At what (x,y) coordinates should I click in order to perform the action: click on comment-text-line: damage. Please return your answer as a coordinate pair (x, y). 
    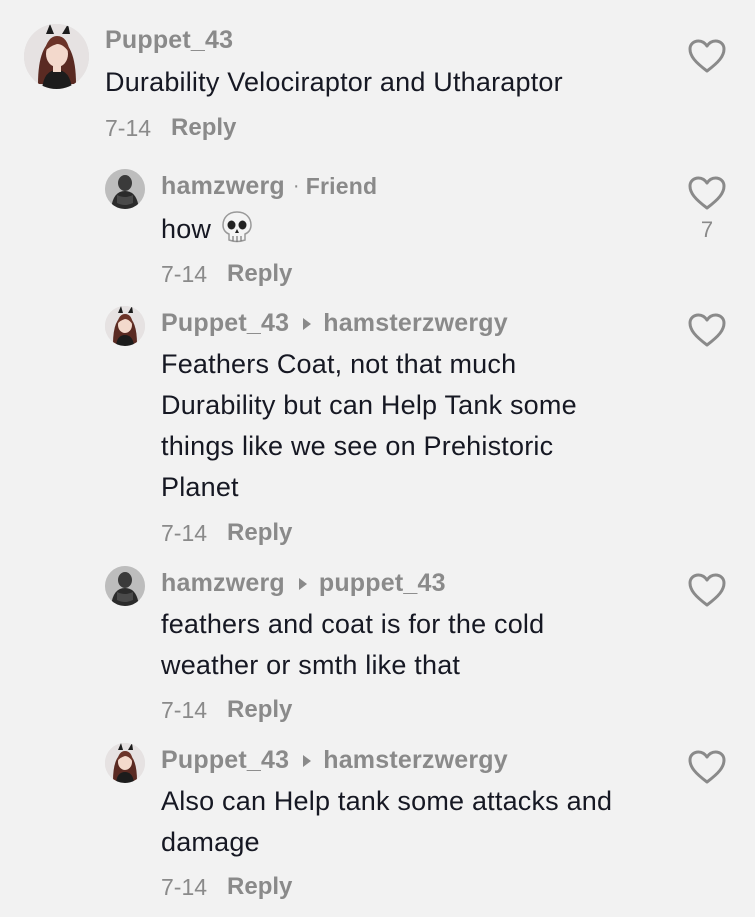
    Looking at the image, I should click on (210, 842).